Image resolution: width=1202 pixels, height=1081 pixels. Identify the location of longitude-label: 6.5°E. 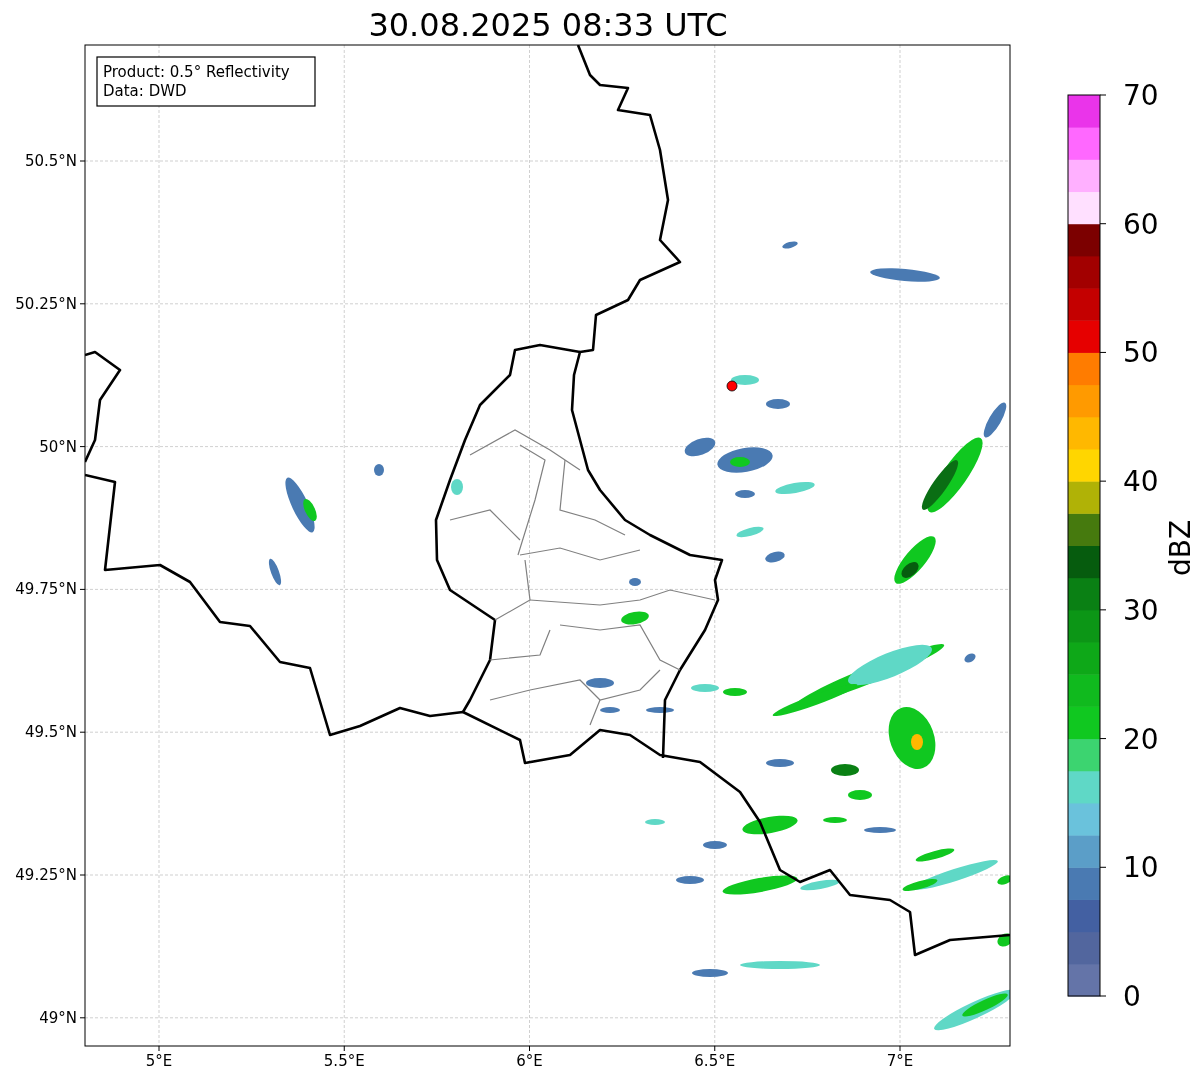
(715, 1061).